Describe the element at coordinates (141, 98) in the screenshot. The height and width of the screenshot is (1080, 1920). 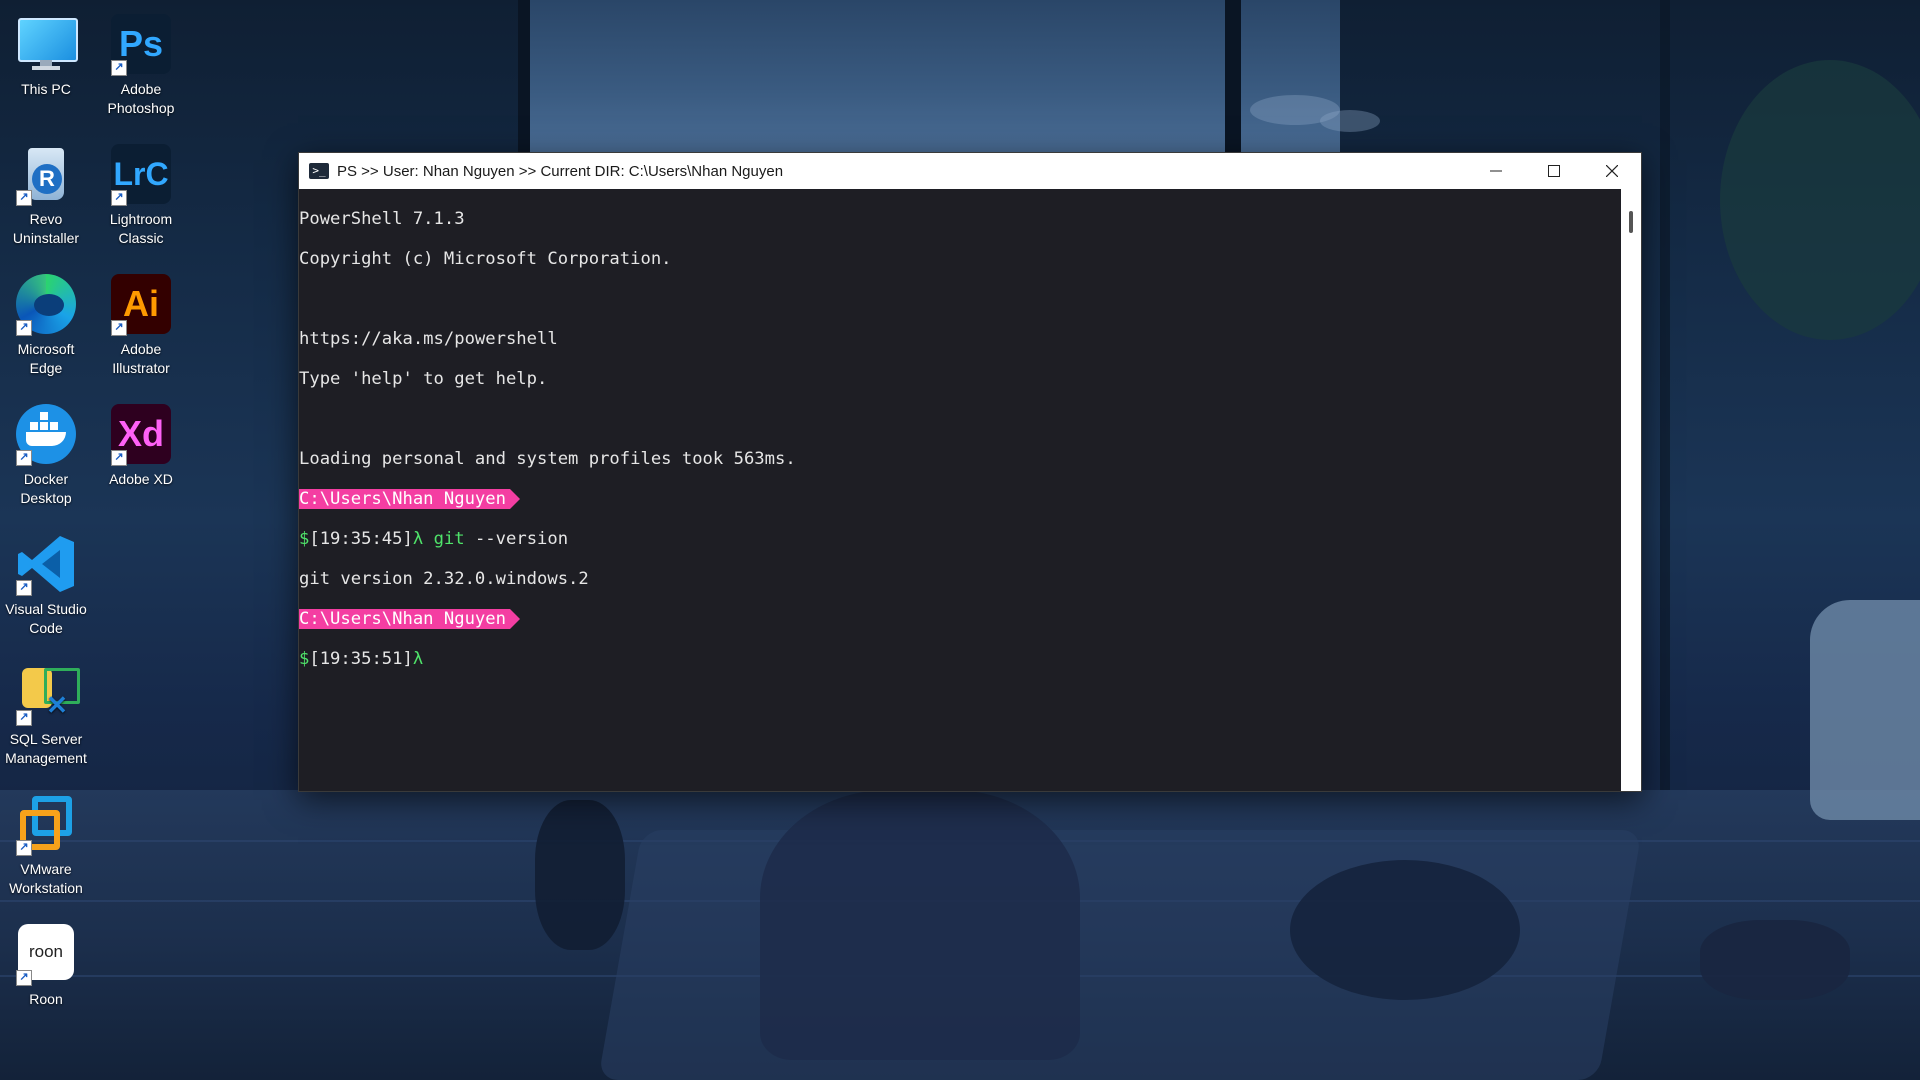
I see `icon-label: Adobe Photoshop` at that location.